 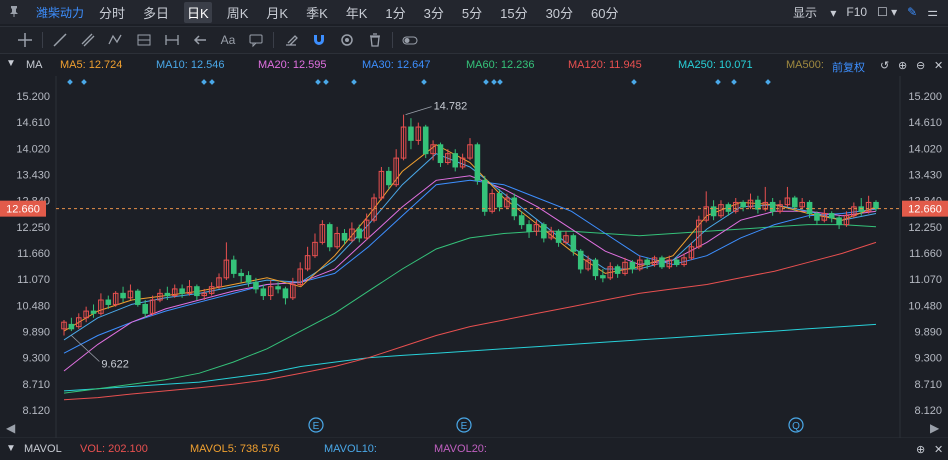 What do you see at coordinates (200, 40) in the screenshot?
I see `arrow-tool-icon` at bounding box center [200, 40].